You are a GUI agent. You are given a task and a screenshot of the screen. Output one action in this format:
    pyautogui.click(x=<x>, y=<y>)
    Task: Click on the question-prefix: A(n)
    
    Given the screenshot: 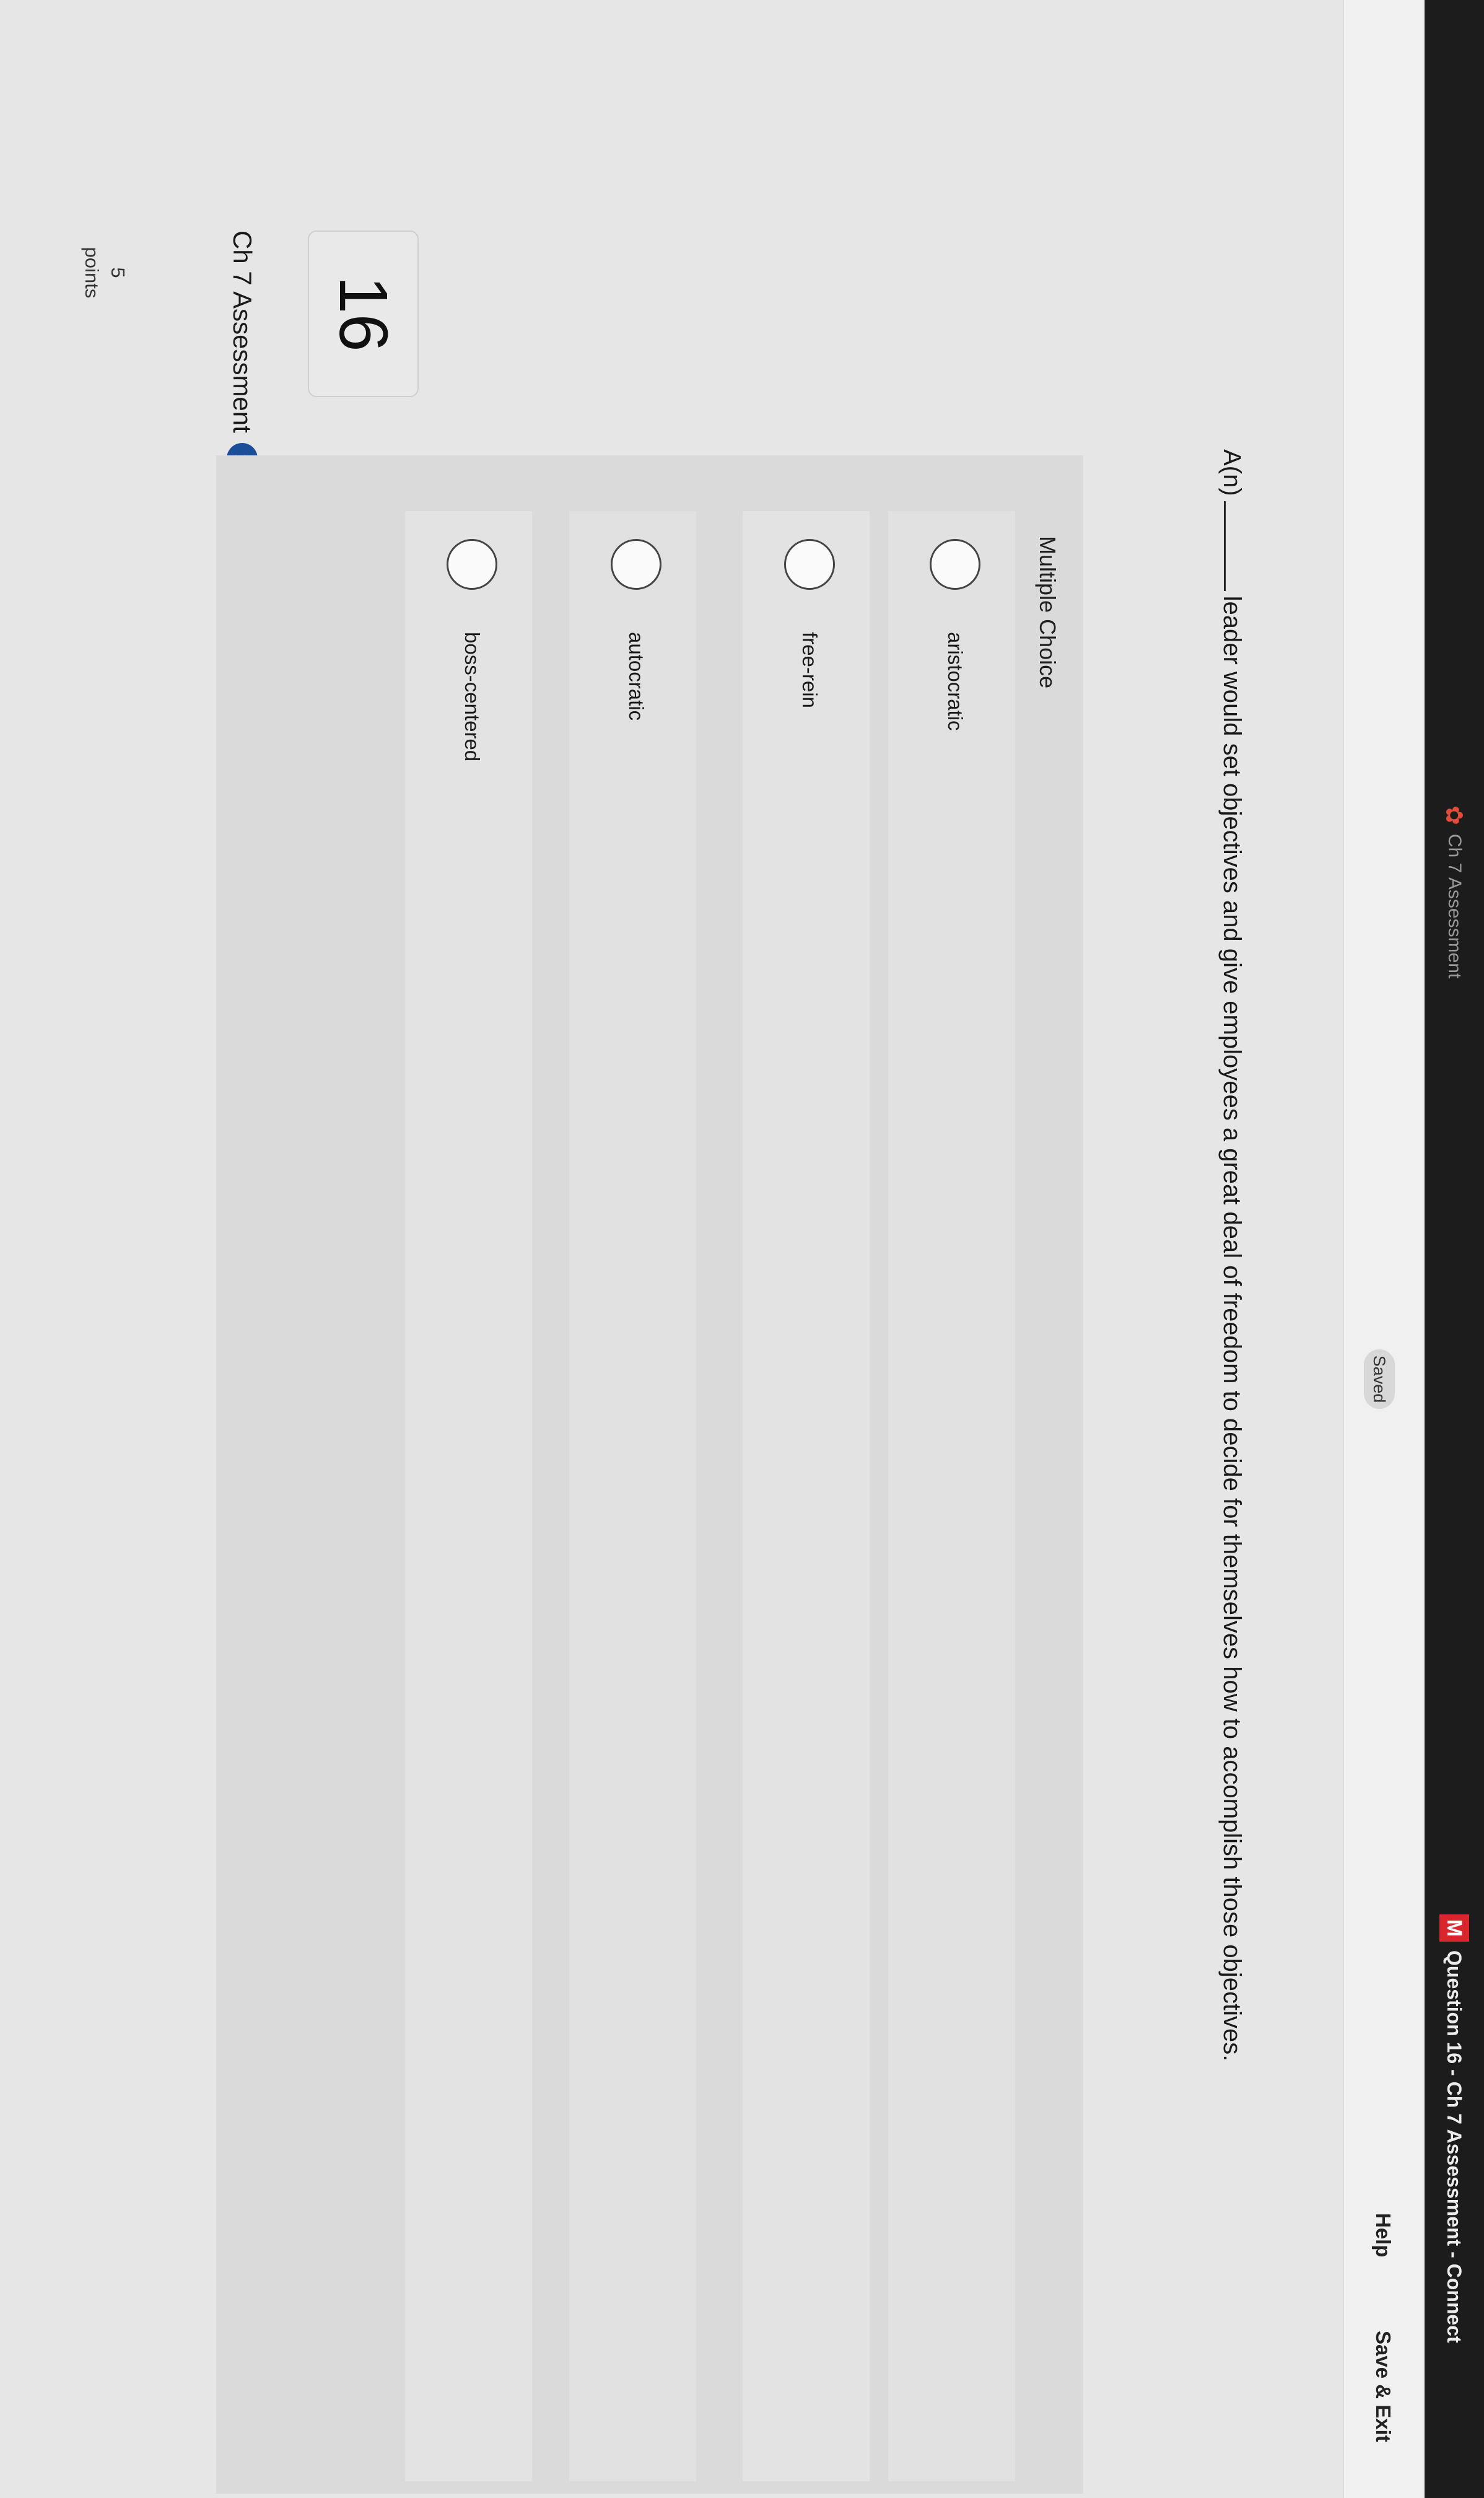 What is the action you would take?
    pyautogui.click(x=1232, y=472)
    